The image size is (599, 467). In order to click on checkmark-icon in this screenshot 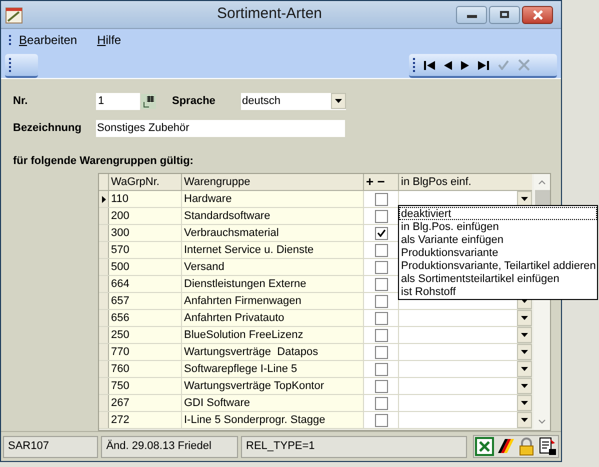, I will do `click(503, 65)`.